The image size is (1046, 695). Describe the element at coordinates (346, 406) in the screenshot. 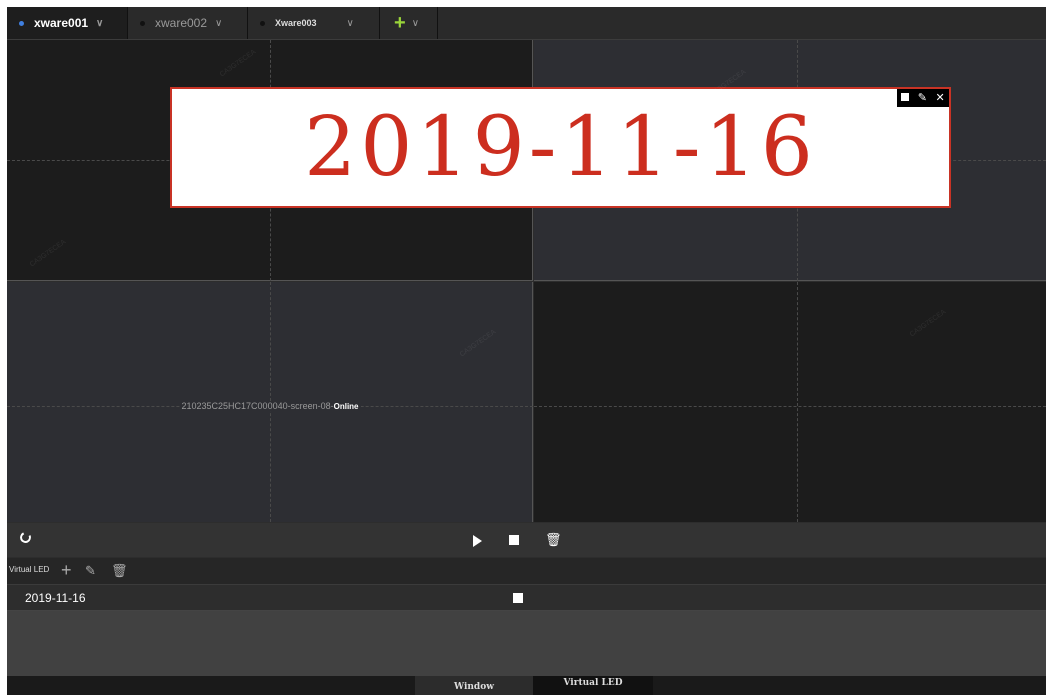

I see `screen-status: Online` at that location.